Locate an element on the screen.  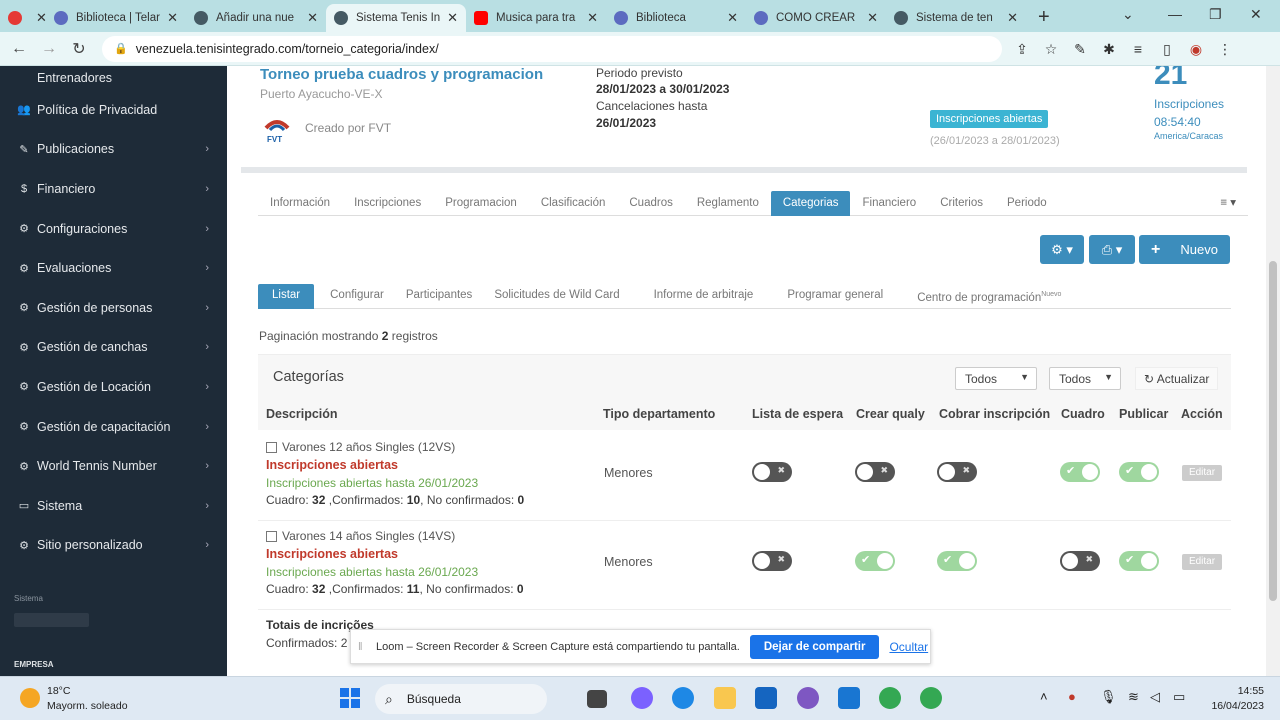
settings-dropdown-button: ⚙ ▾ is located at coordinates (1062, 249).